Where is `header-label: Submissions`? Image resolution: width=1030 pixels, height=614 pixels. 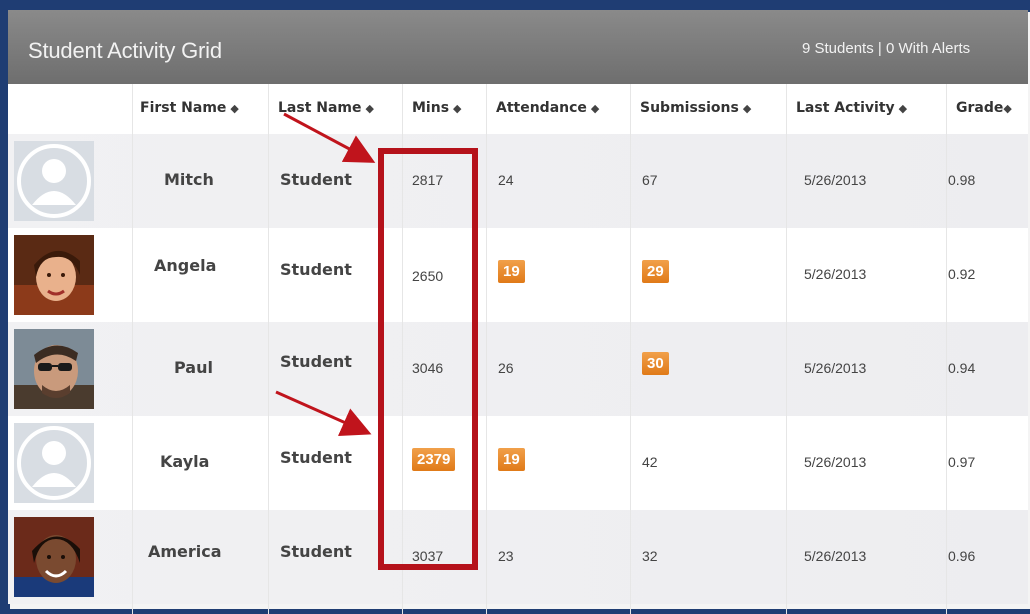
header-label: Submissions is located at coordinates (689, 108).